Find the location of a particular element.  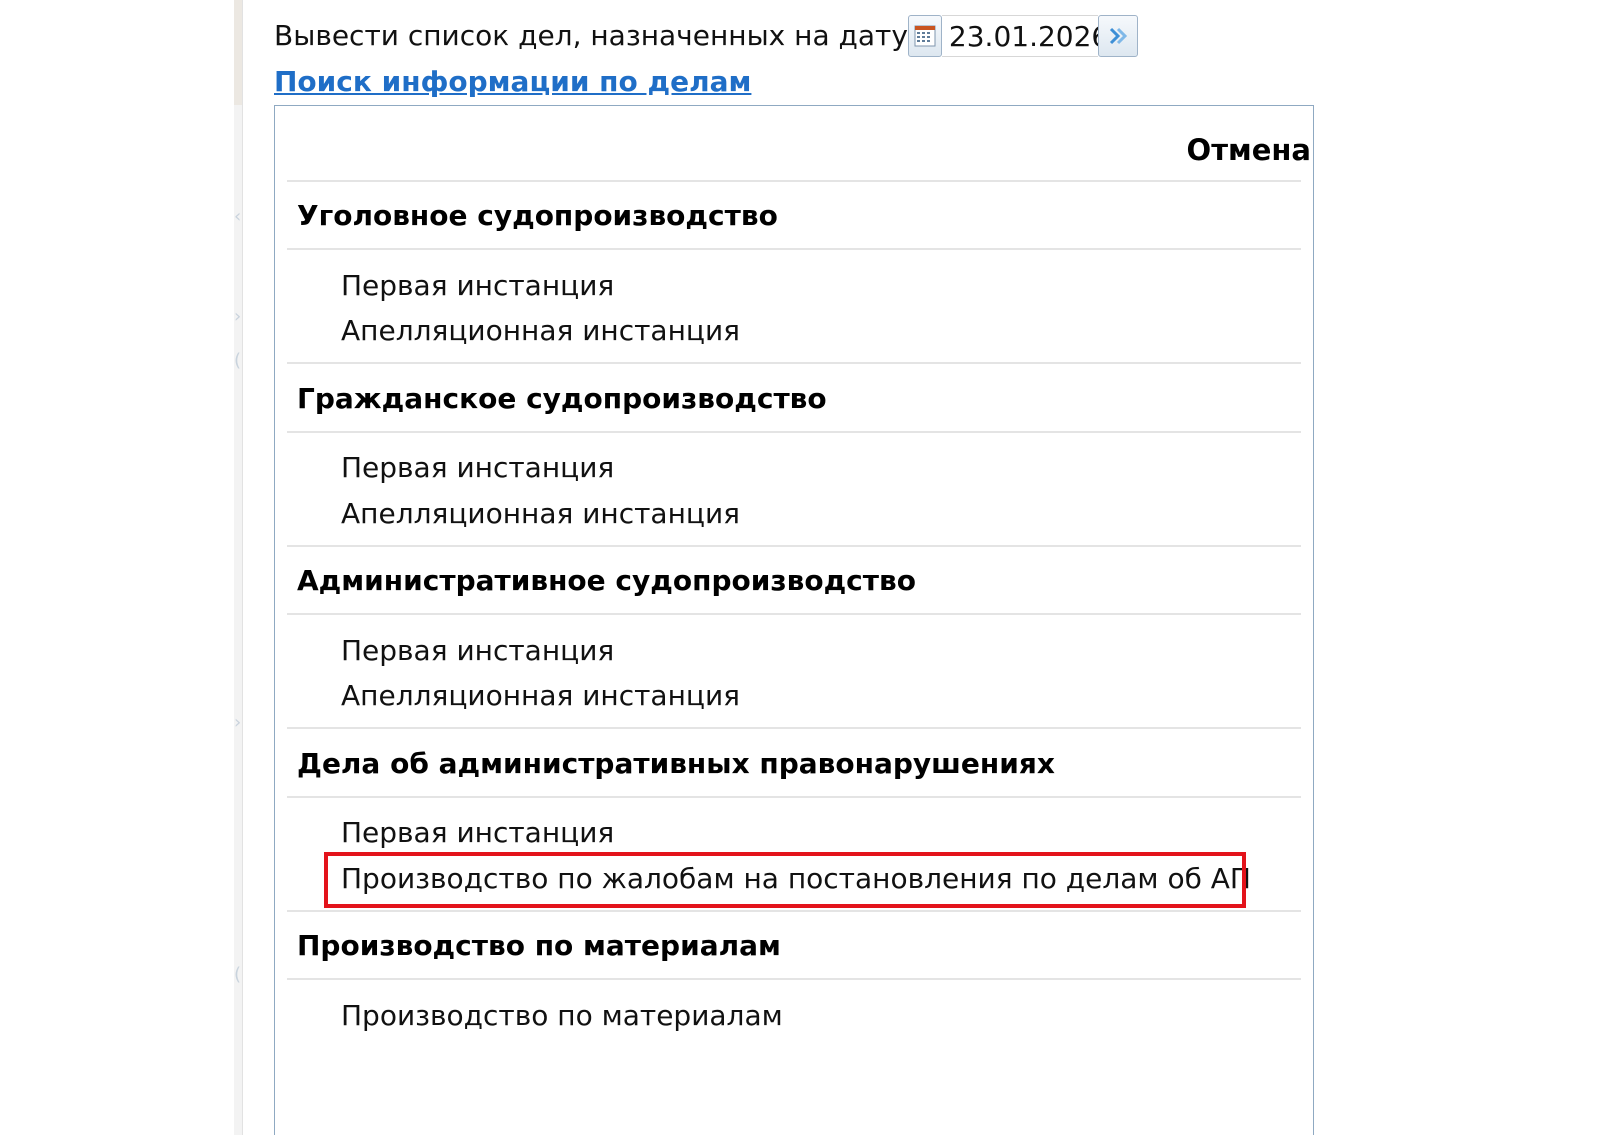

cancel-button: Отмена is located at coordinates (1249, 150).